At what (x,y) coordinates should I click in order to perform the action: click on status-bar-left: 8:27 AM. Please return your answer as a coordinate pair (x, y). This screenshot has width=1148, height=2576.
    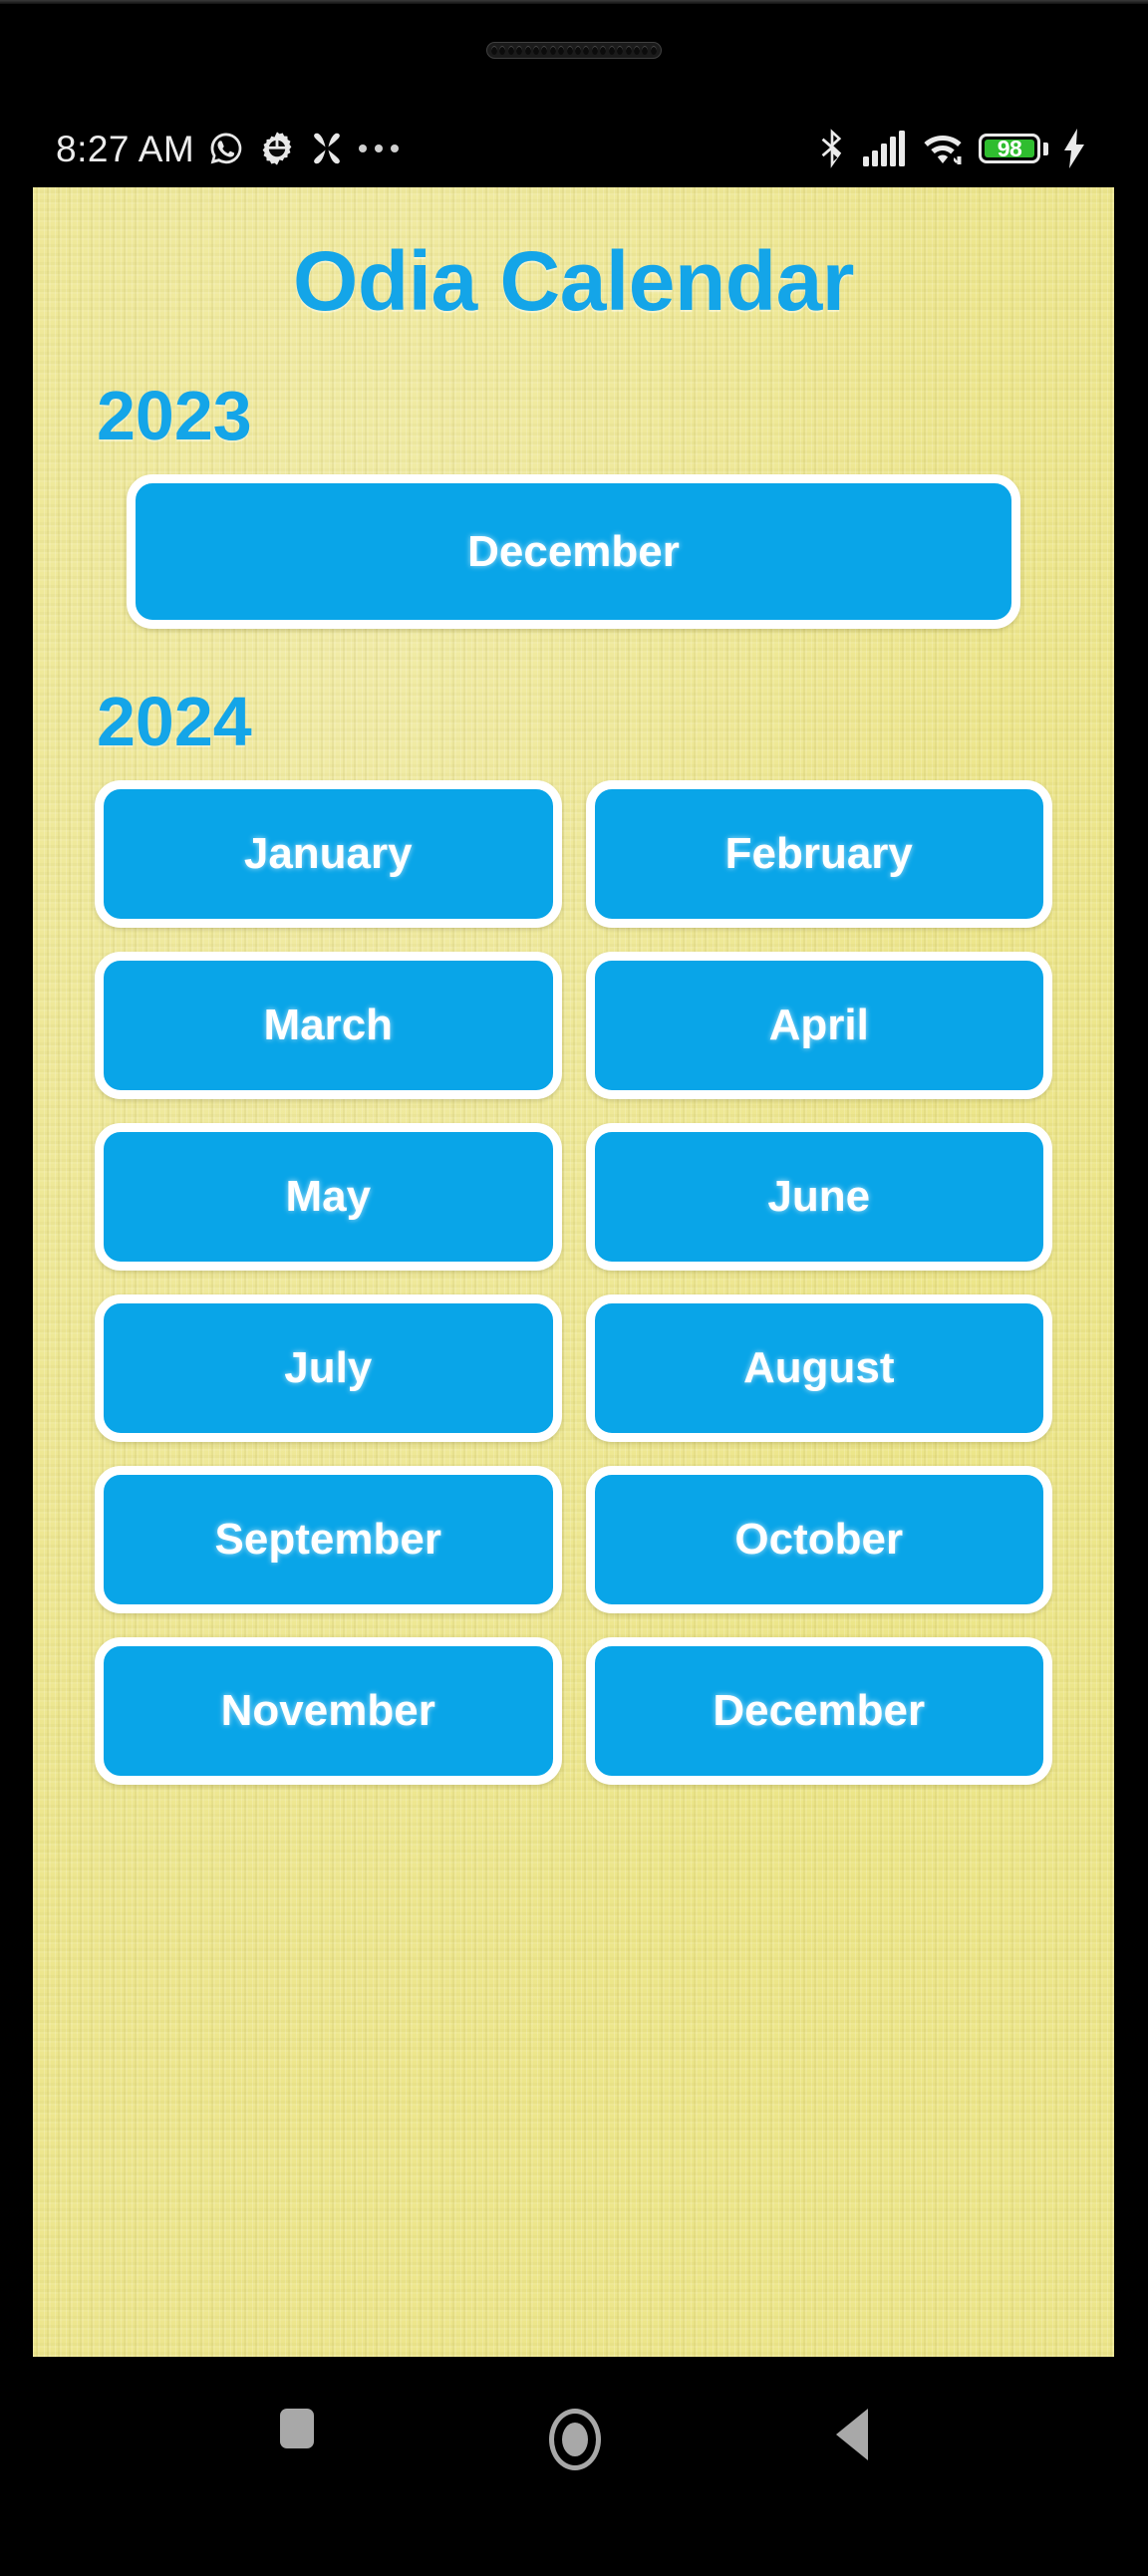
    Looking at the image, I should click on (228, 148).